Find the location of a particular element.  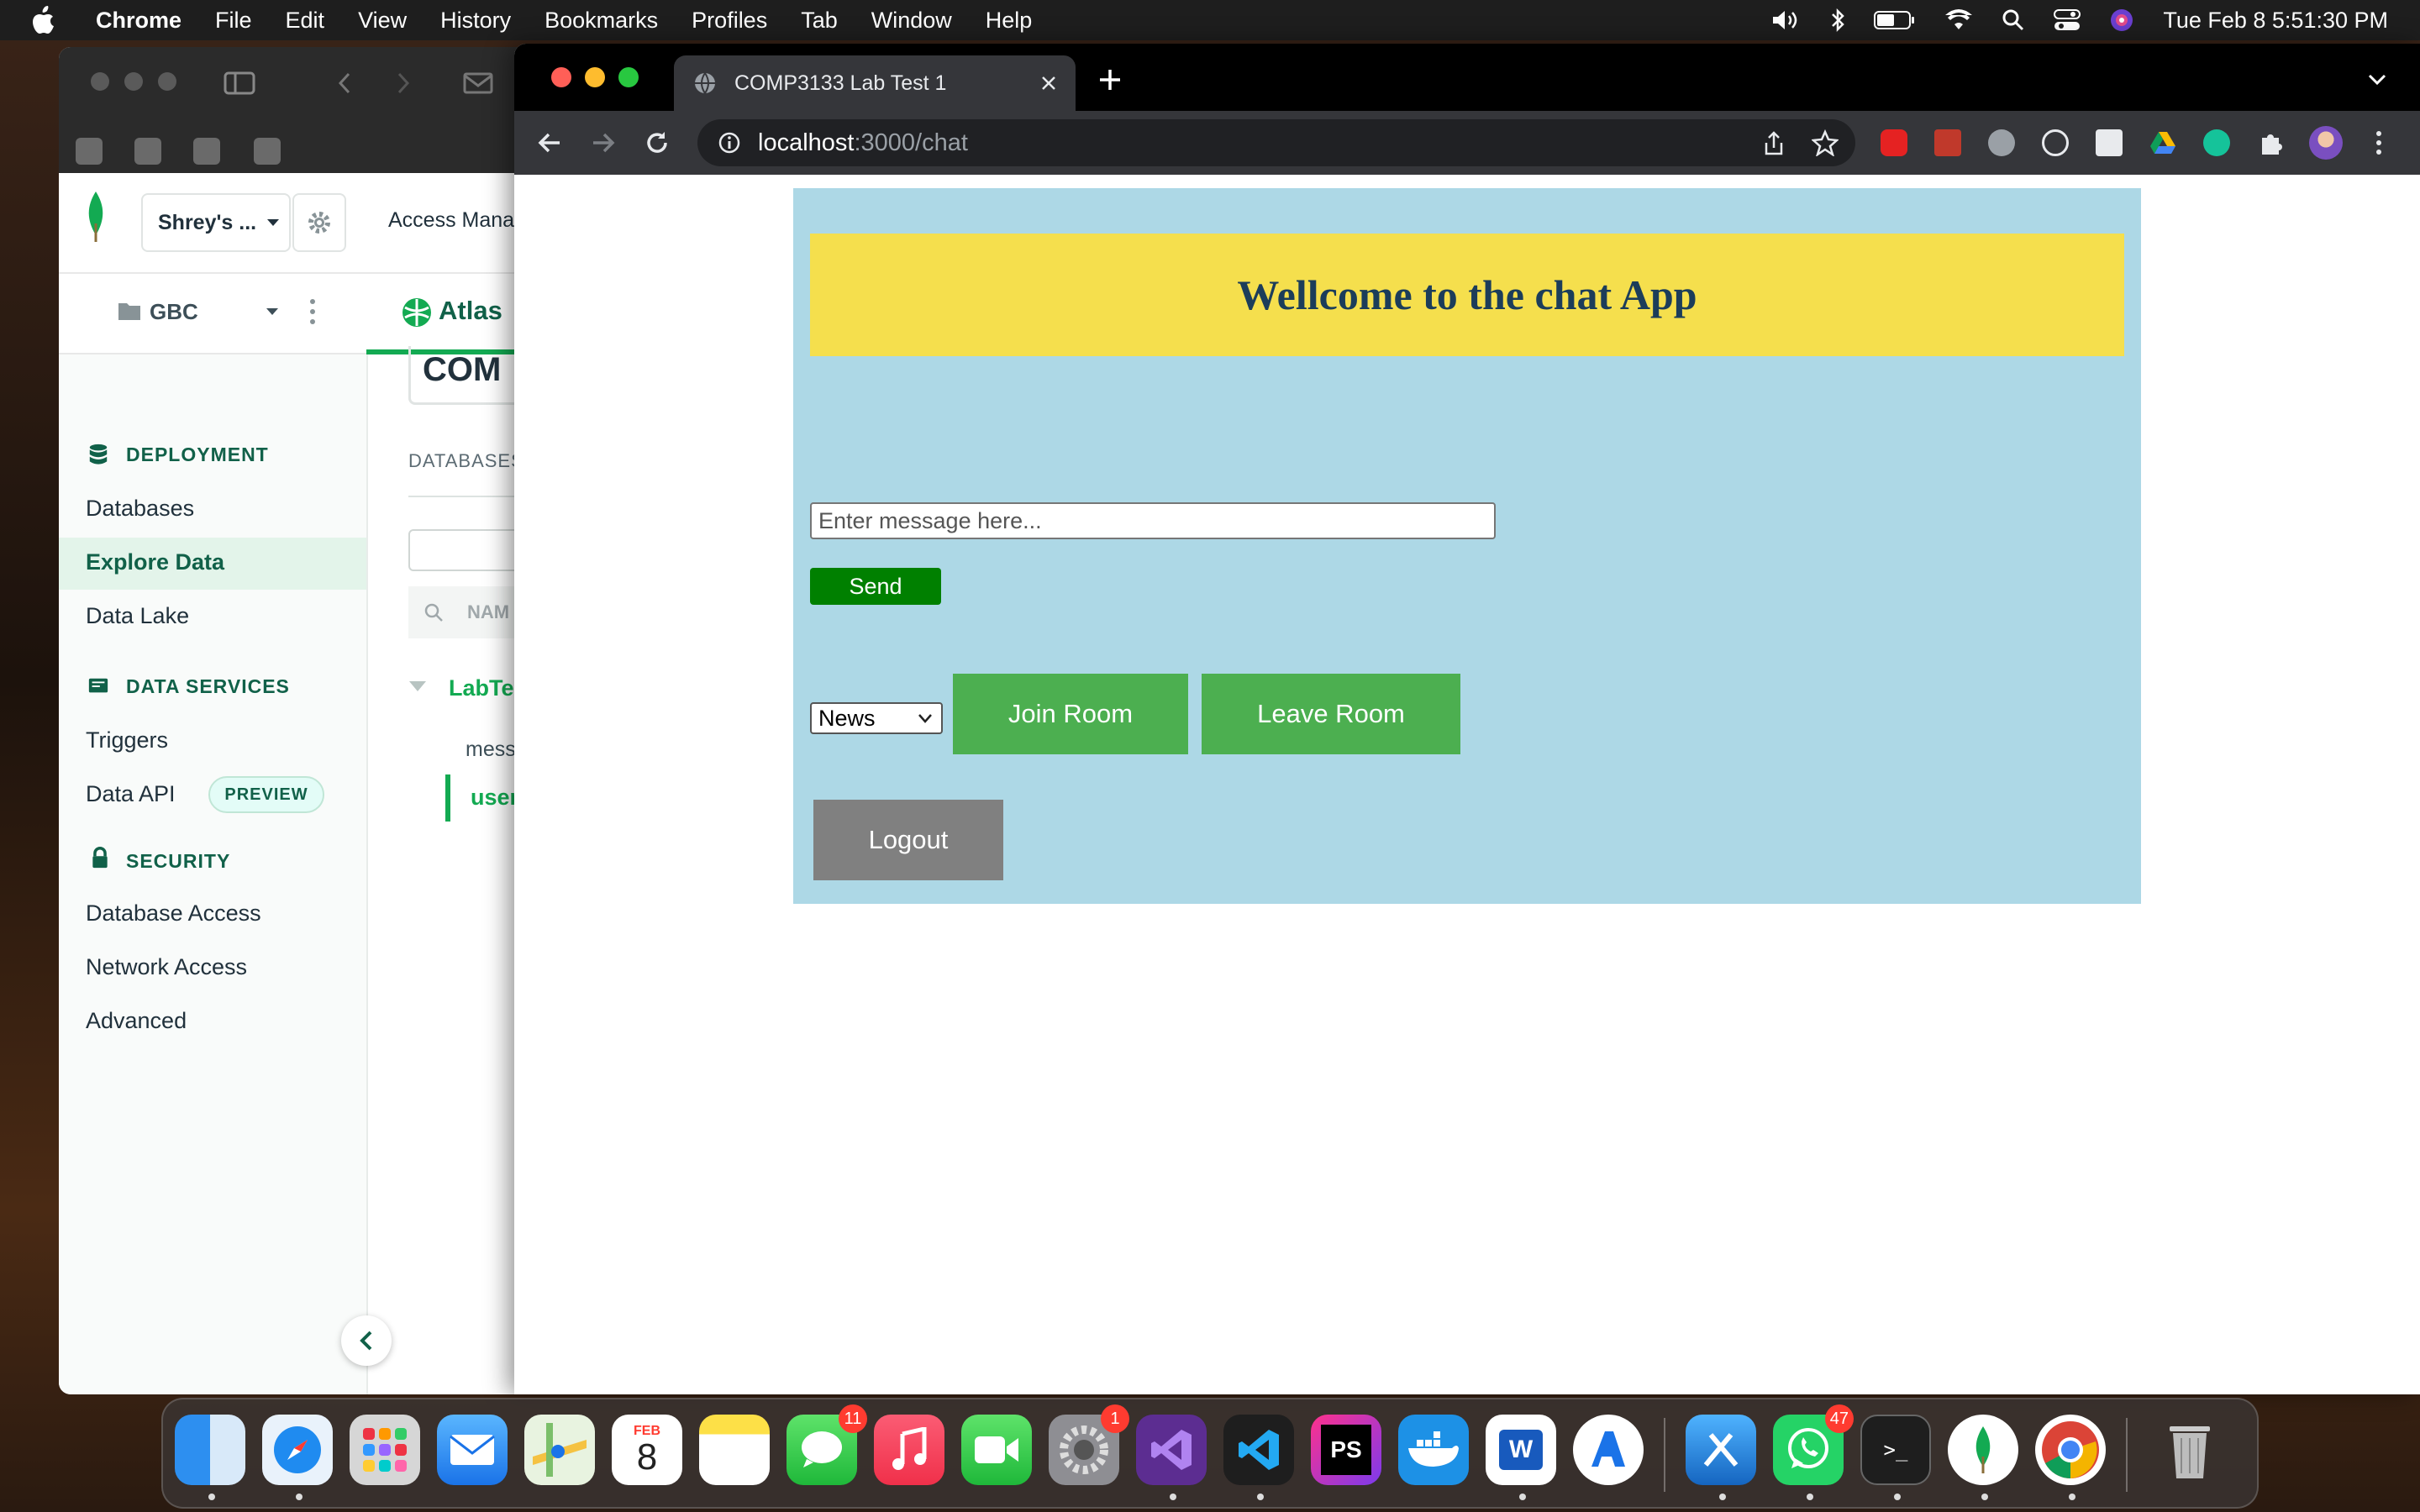

vscode-icon is located at coordinates (1258, 1450).